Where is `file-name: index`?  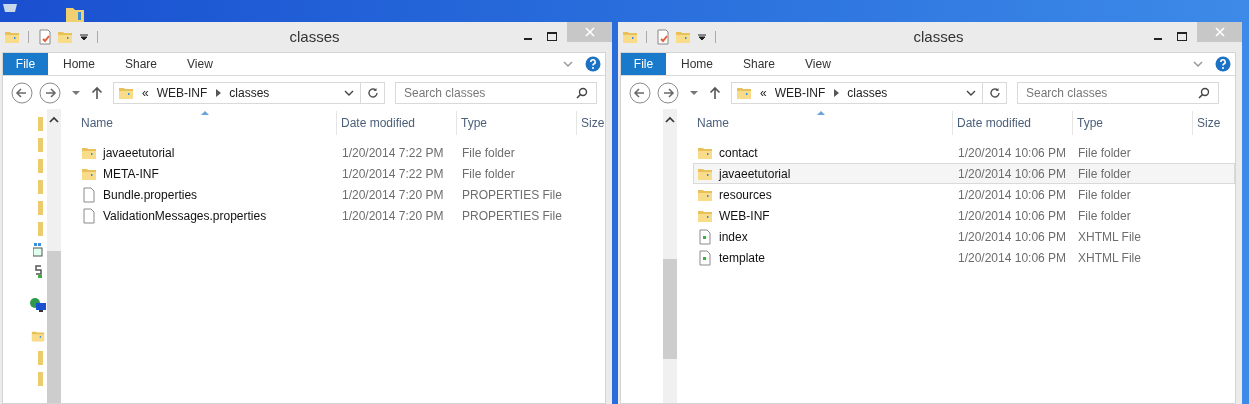
file-name: index is located at coordinates (733, 237).